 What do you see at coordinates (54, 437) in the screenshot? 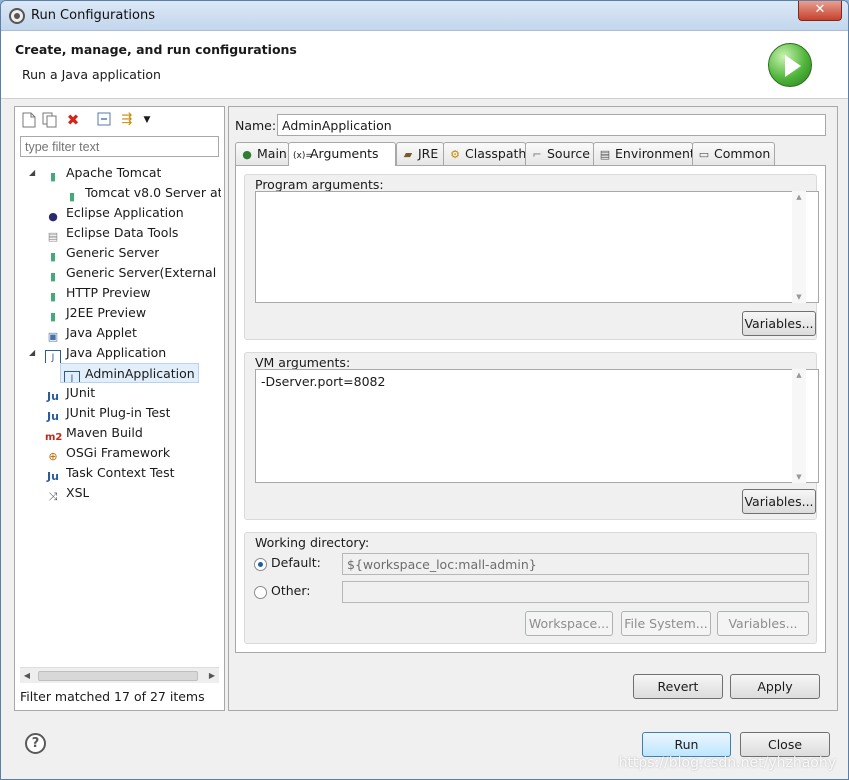
I see `maven-icon: m2` at bounding box center [54, 437].